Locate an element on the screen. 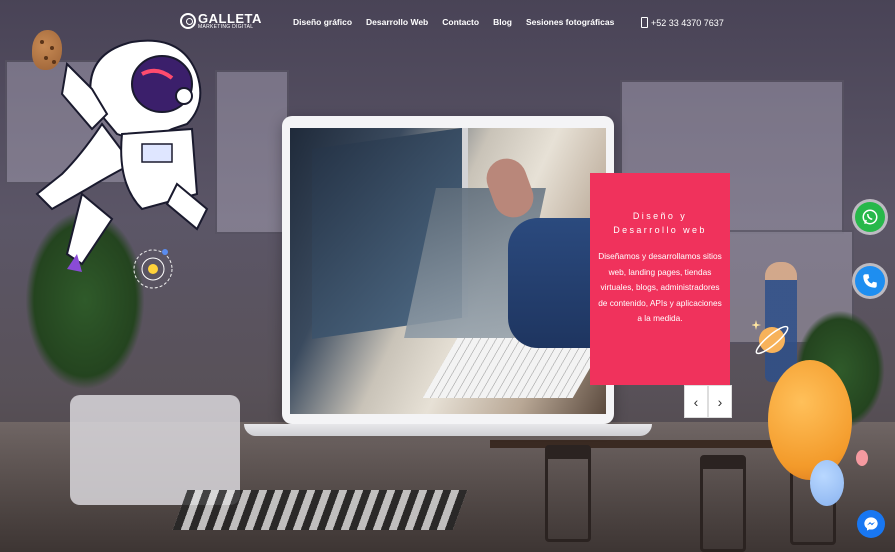 The height and width of the screenshot is (552, 895). messenger-icon is located at coordinates (871, 524).